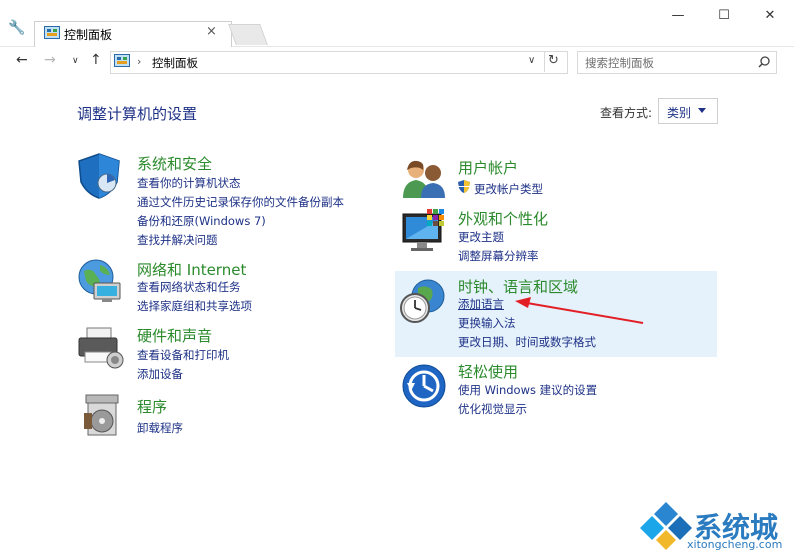 The width and height of the screenshot is (794, 554). Describe the element at coordinates (191, 269) in the screenshot. I see `category-title-network-internet: 网络和 Internet` at that location.